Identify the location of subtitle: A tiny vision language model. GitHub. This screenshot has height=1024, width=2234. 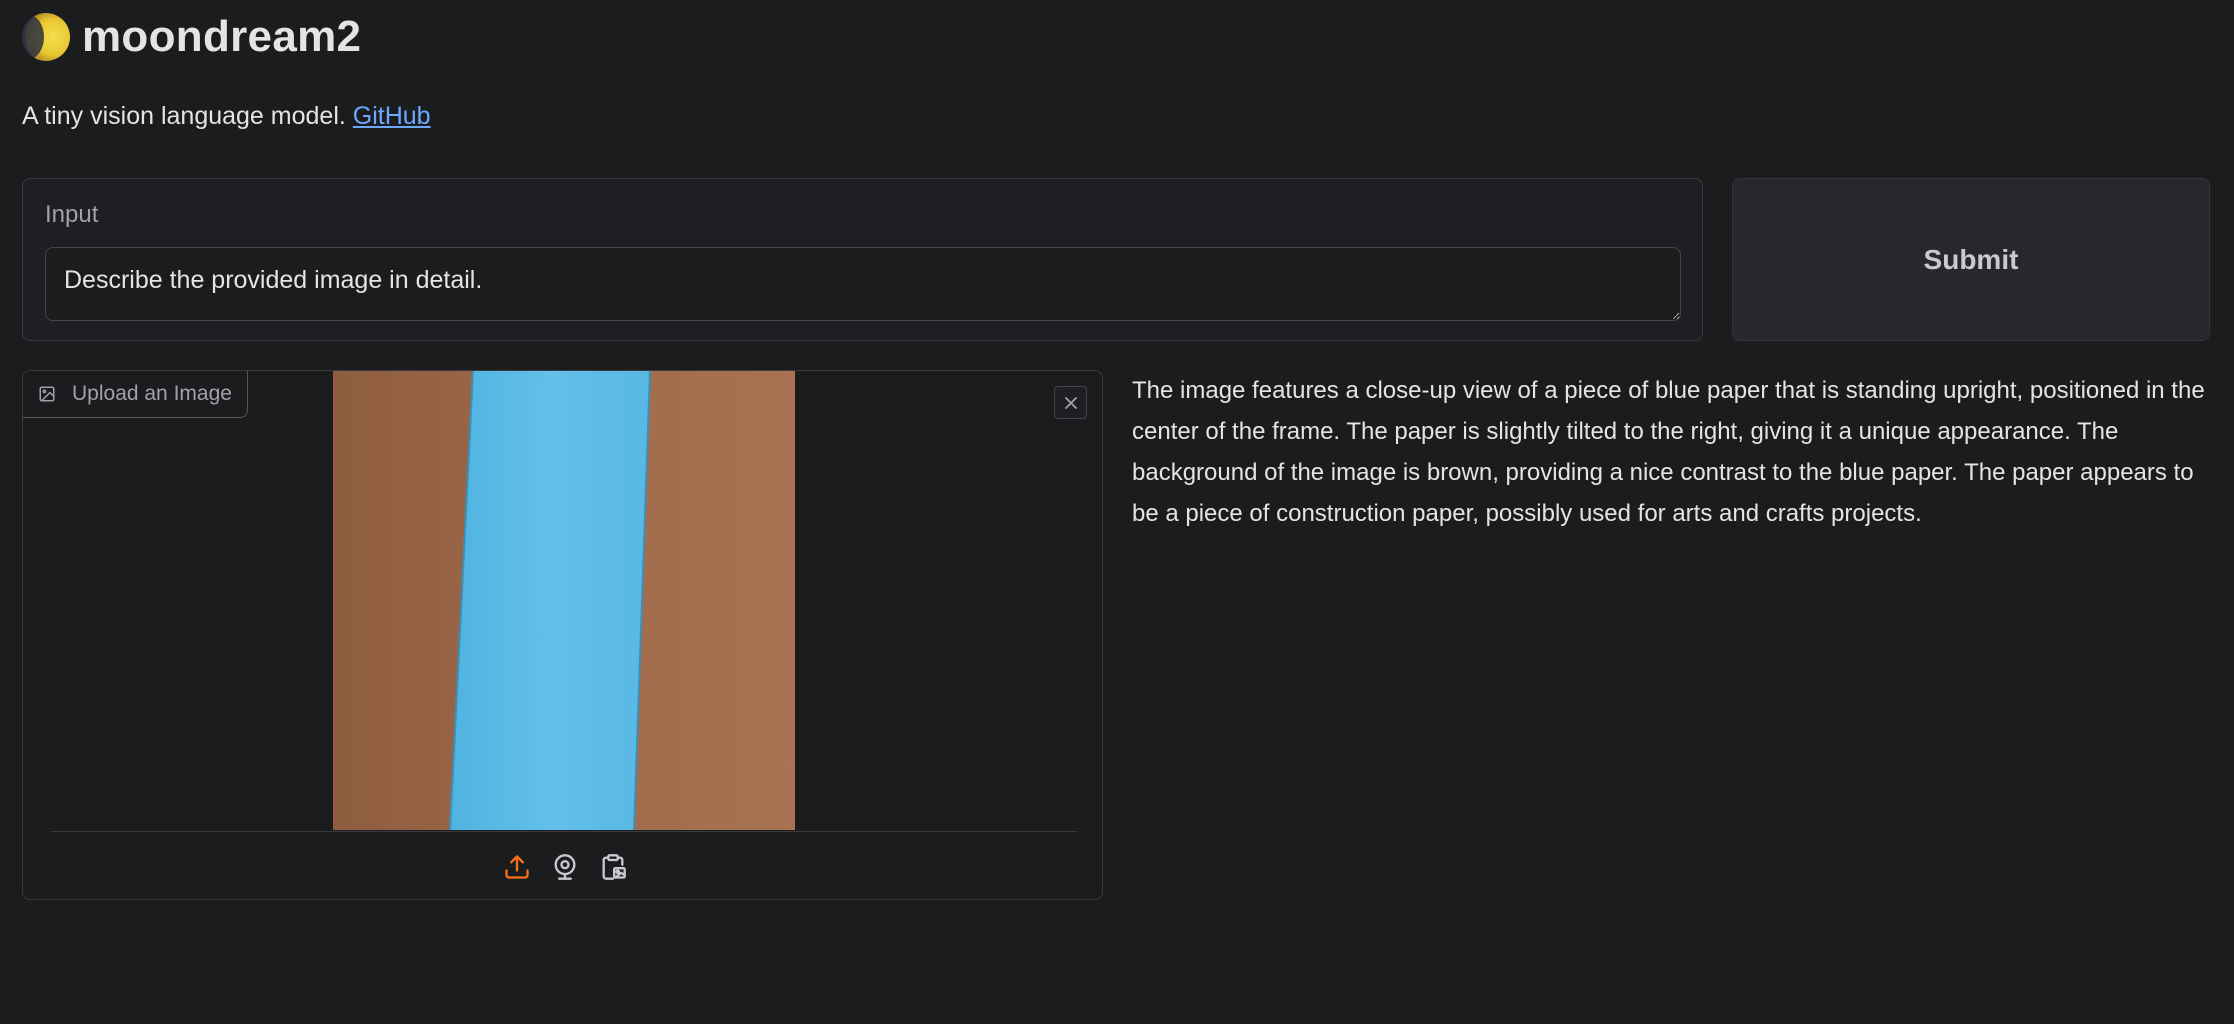
(226, 116).